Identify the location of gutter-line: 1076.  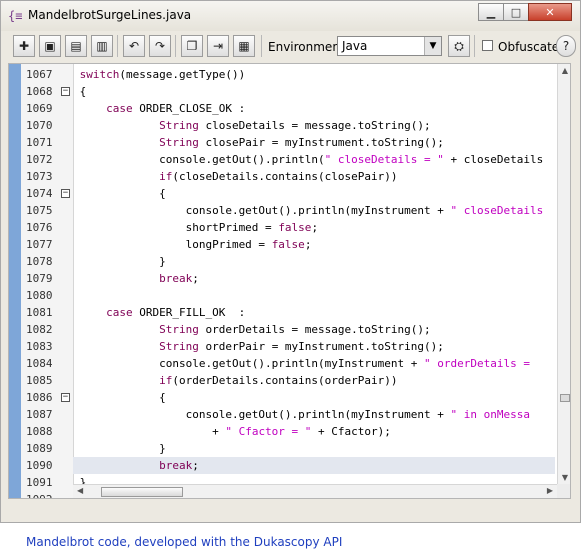
(47, 227).